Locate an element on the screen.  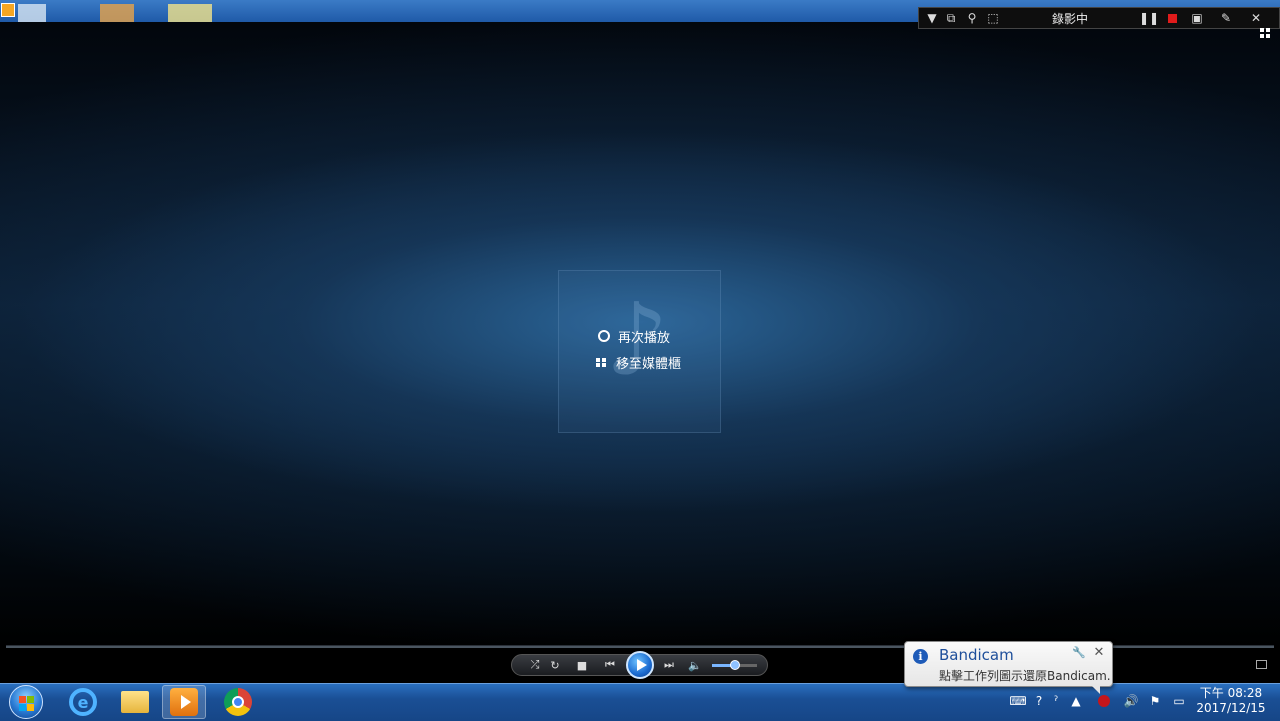
taskbar-ie: e is located at coordinates (83, 702).